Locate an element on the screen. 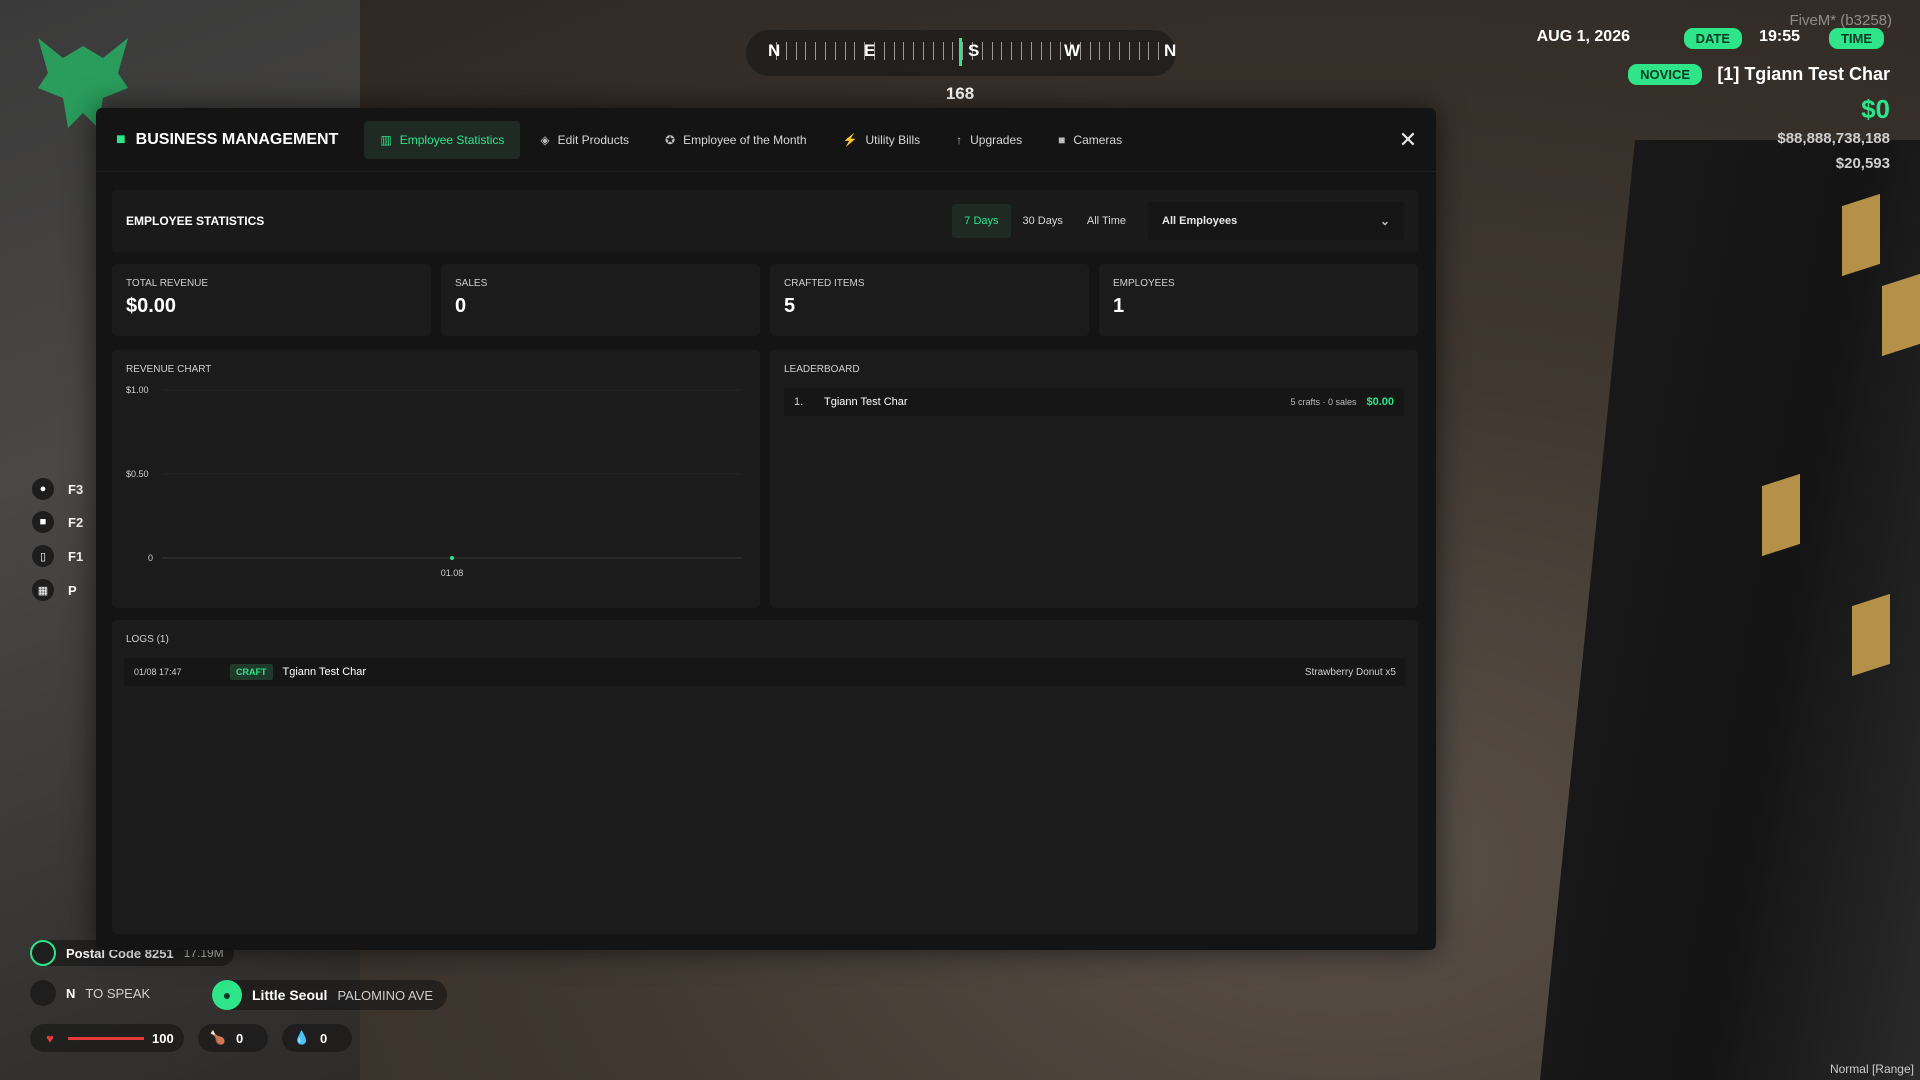  close-button: ✕ is located at coordinates (1408, 140).